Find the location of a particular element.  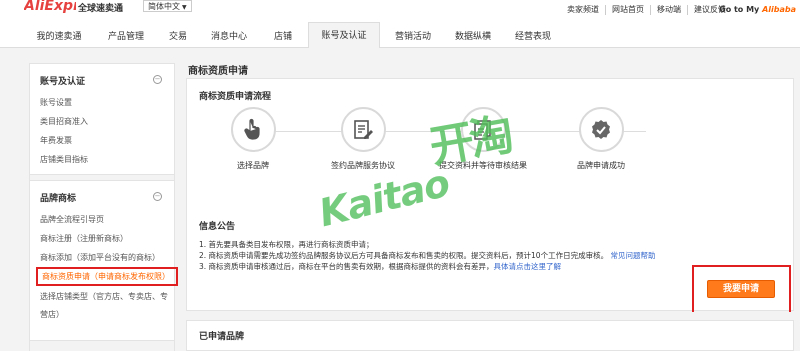

sidebar-group-title-brand: 品牌商标 is located at coordinates (58, 197).